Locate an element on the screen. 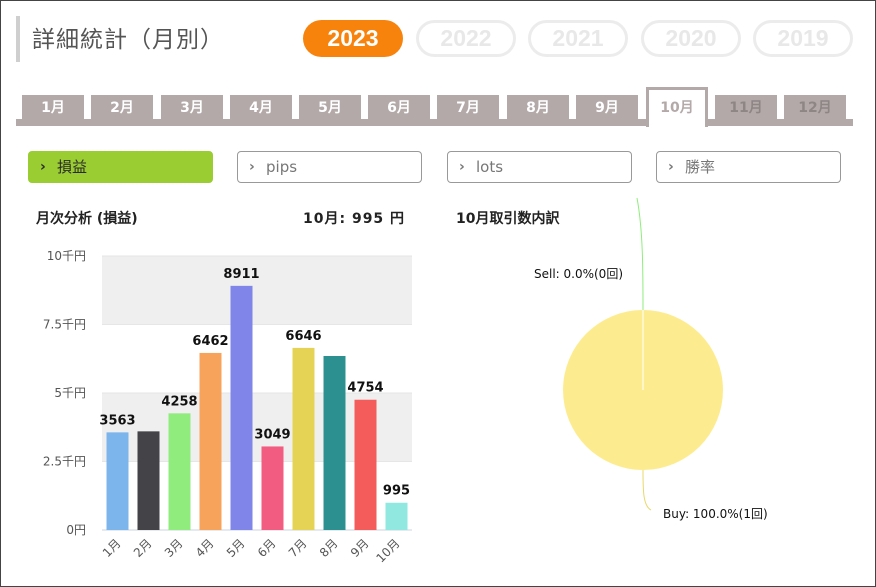 Image resolution: width=876 pixels, height=587 pixels. pie-label-sell: Sell: 0.0%(0回) is located at coordinates (578, 274).